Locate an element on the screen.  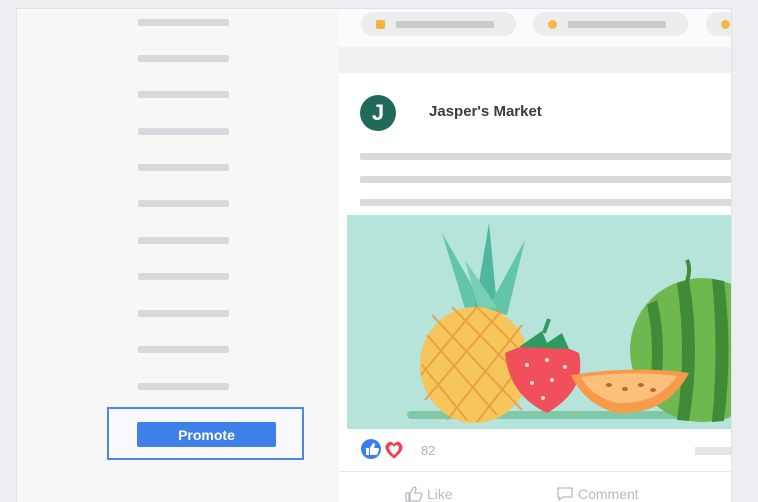
comment-button: Comment is located at coordinates (597, 494).